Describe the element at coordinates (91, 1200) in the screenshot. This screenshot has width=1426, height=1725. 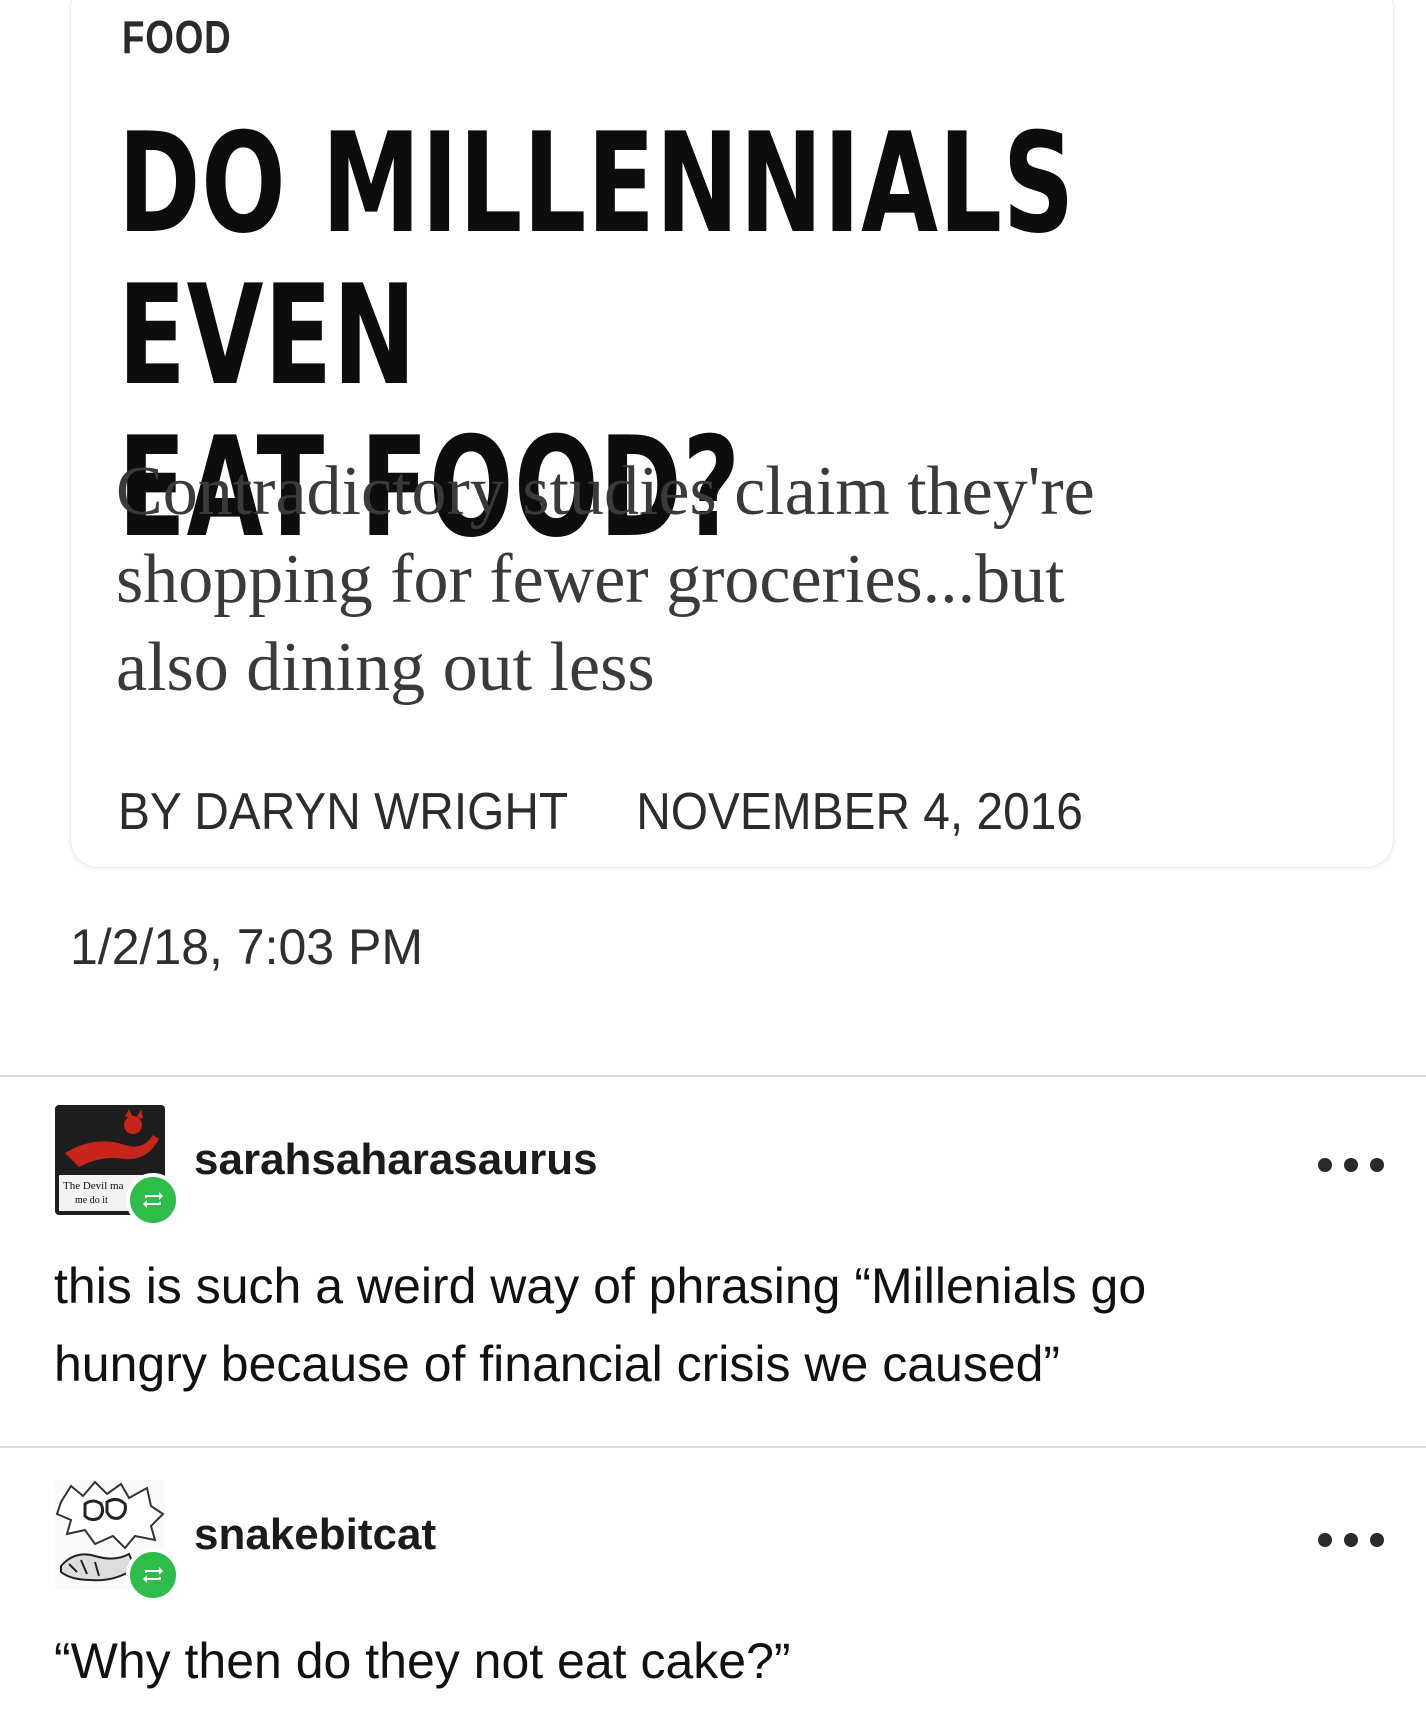
I see `avatar-caption: me do it` at that location.